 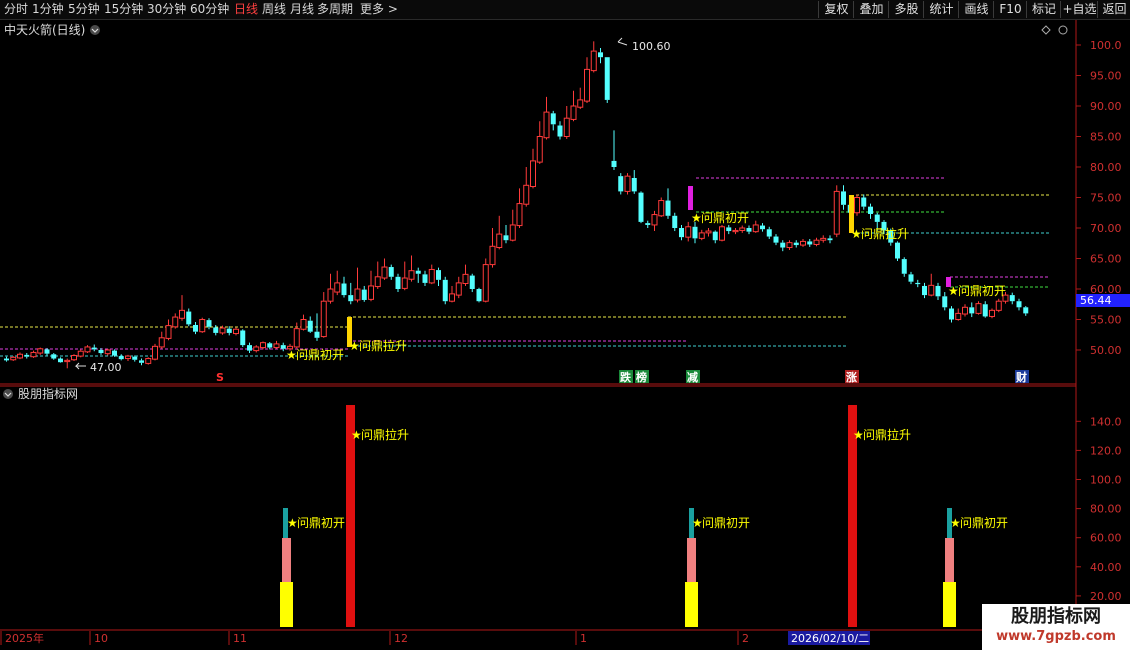 I want to click on low-price-label: 47.00, so click(x=106, y=367).